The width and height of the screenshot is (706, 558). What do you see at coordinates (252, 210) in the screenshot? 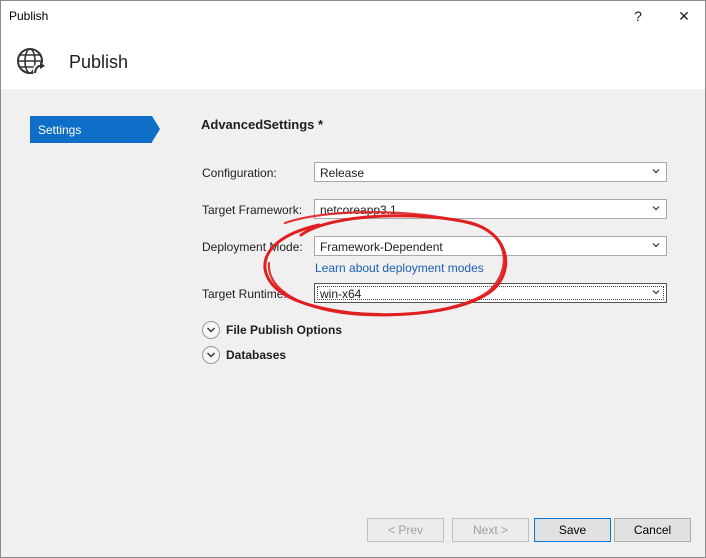
I see `target-framework-label: Target Framework:` at bounding box center [252, 210].